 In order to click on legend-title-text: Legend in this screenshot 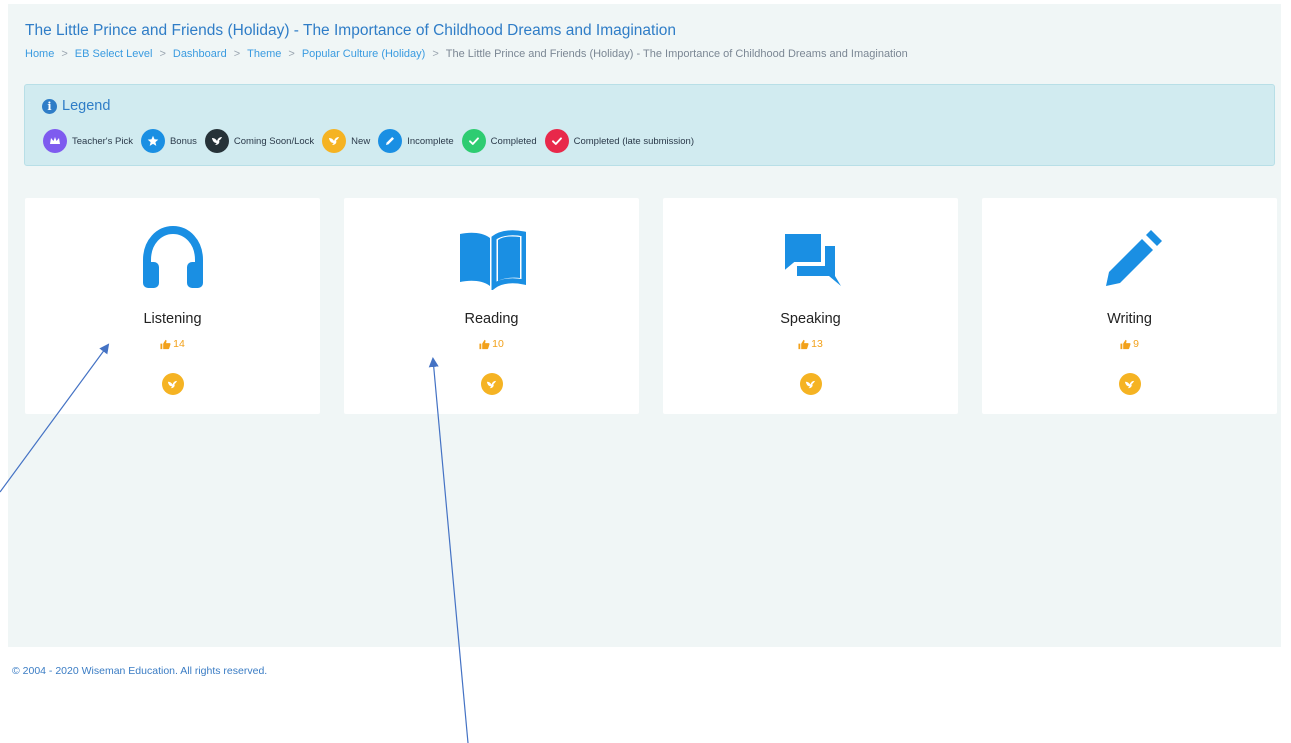, I will do `click(86, 106)`.